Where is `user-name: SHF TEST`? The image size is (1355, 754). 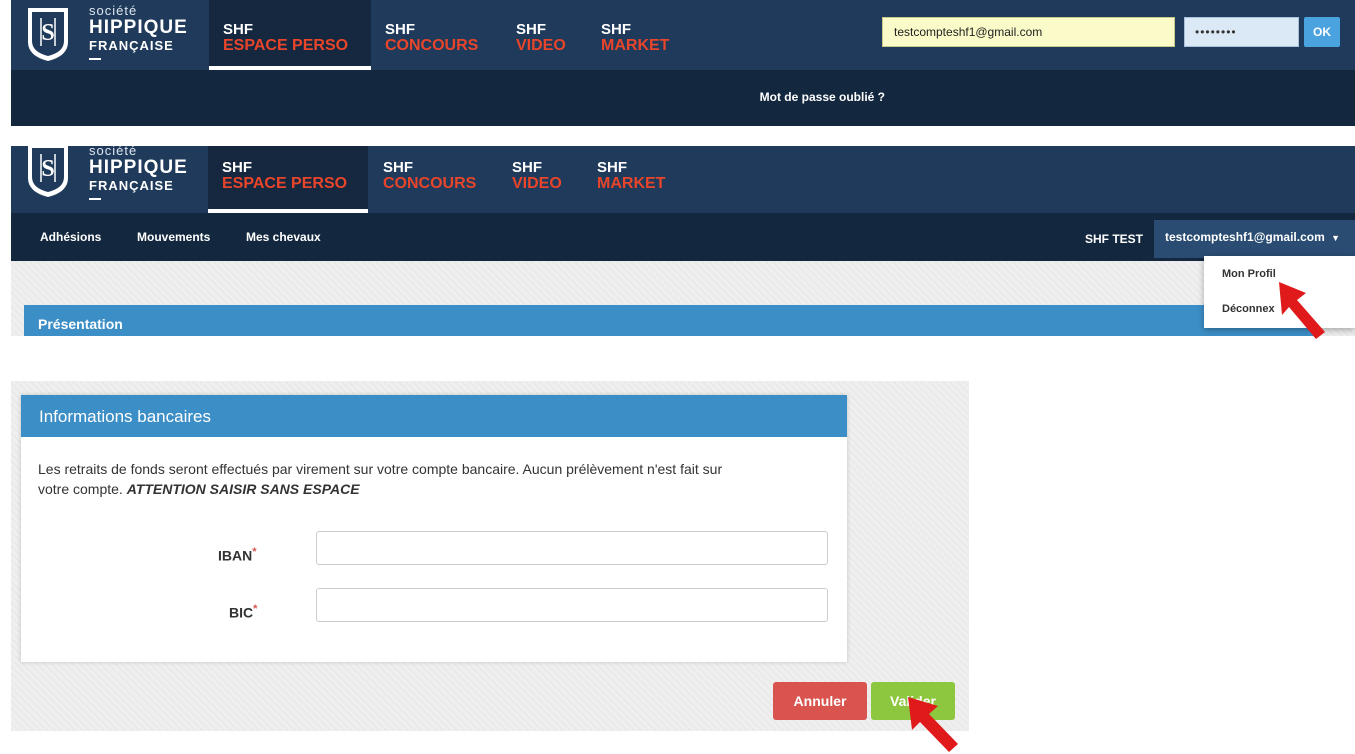 user-name: SHF TEST is located at coordinates (1114, 239).